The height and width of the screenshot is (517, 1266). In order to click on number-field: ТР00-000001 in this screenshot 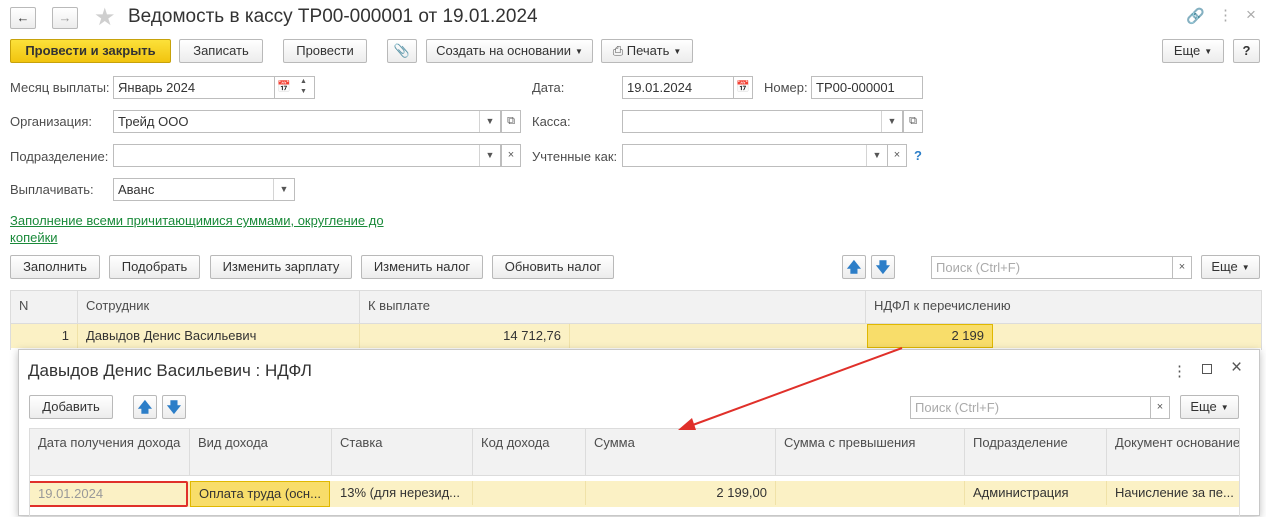, I will do `click(867, 87)`.